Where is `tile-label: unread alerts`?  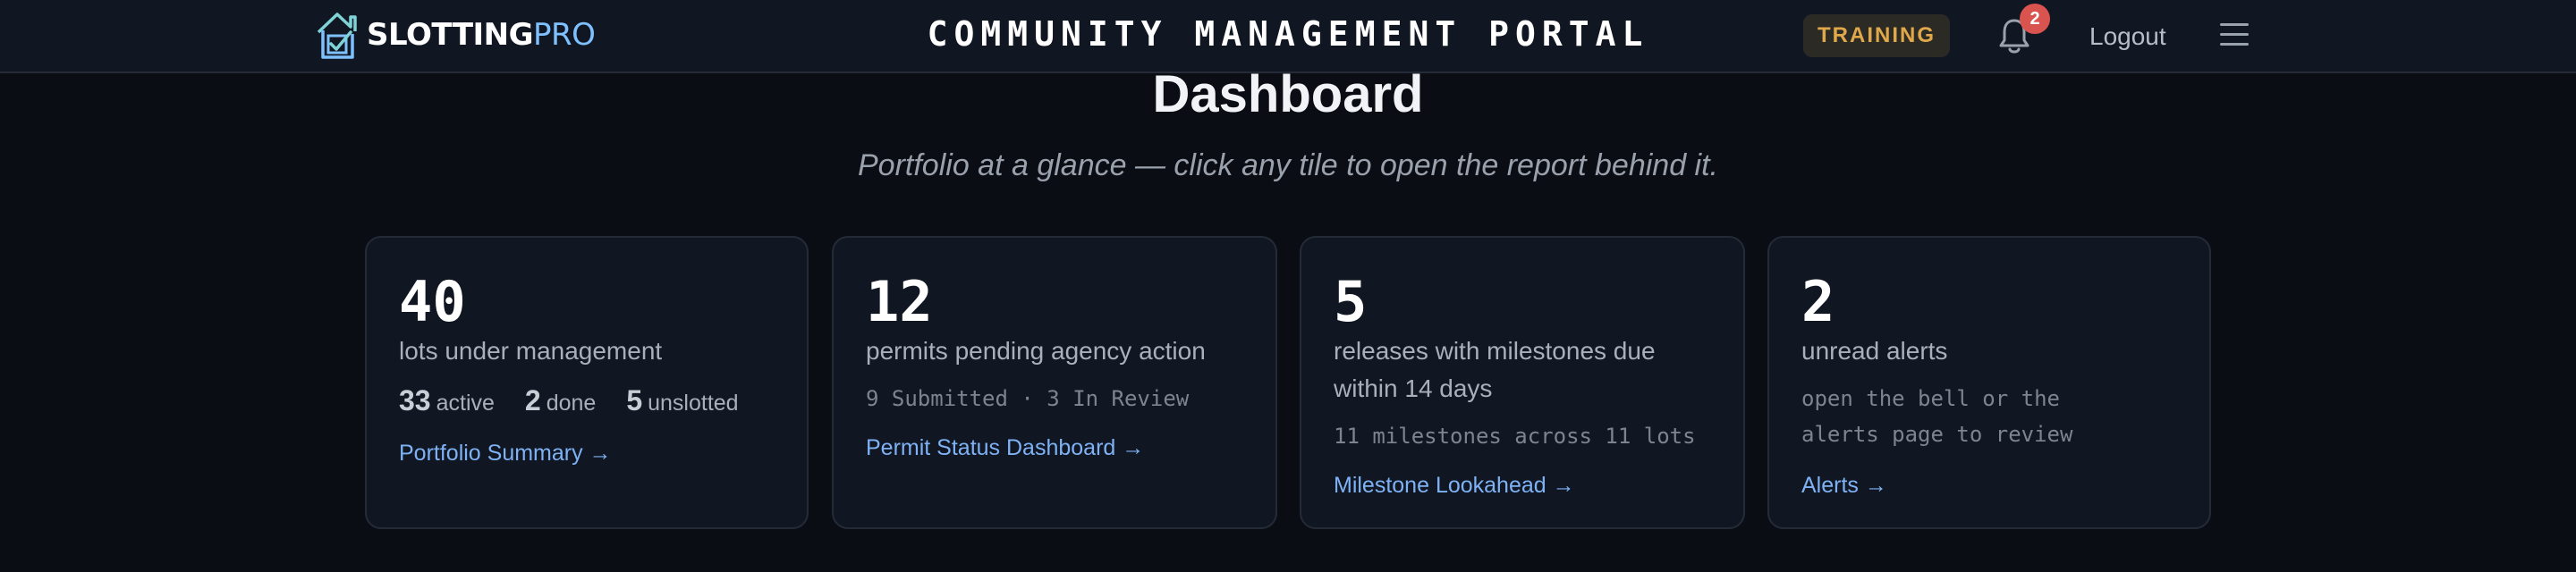
tile-label: unread alerts is located at coordinates (1874, 351).